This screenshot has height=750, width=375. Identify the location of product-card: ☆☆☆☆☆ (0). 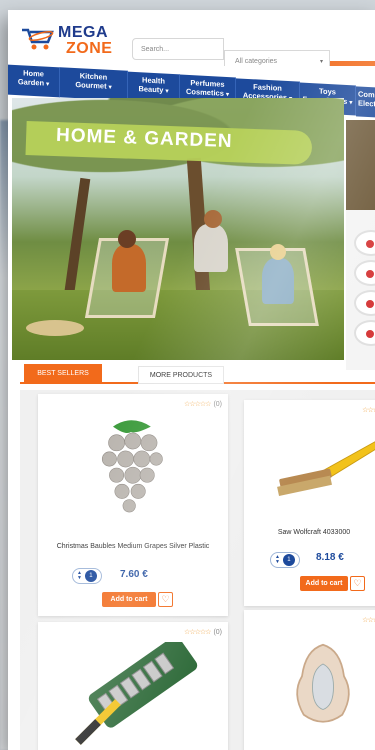
(133, 686).